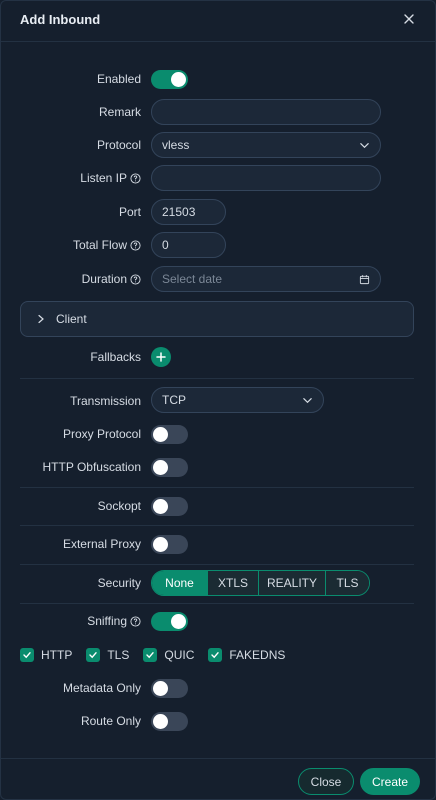  Describe the element at coordinates (266, 279) in the screenshot. I see `duration-date-picker: Select date` at that location.